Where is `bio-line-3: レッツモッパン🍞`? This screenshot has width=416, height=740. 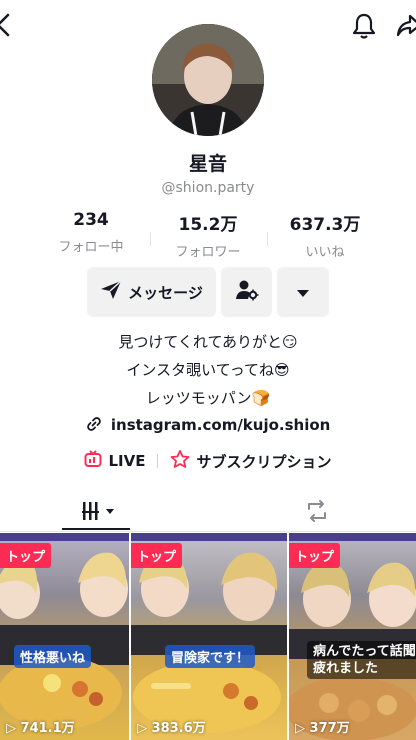
bio-line-3: レッツモッパン🍞 is located at coordinates (208, 398).